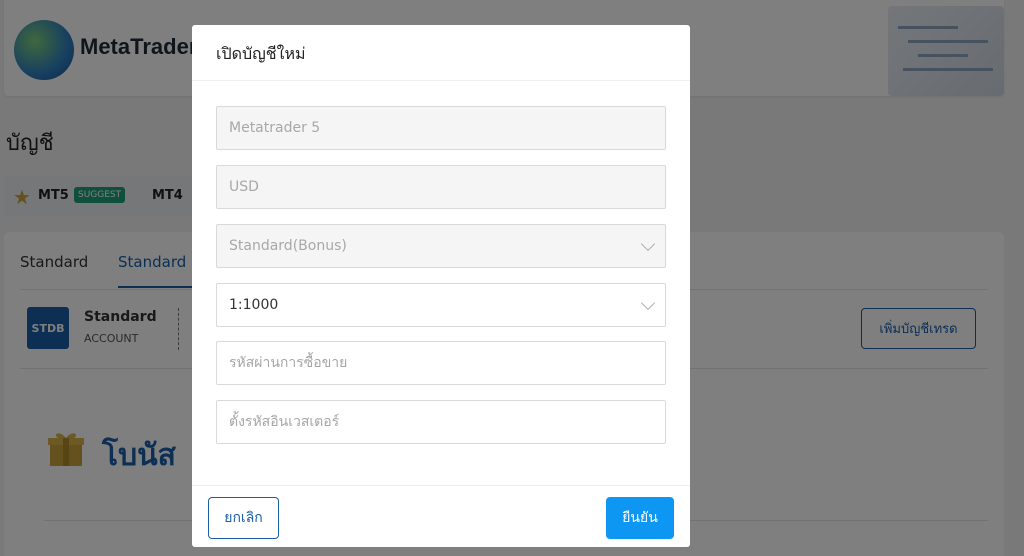 The height and width of the screenshot is (556, 1024). Describe the element at coordinates (243, 518) in the screenshot. I see `cancel-button: ยกเลิก` at that location.